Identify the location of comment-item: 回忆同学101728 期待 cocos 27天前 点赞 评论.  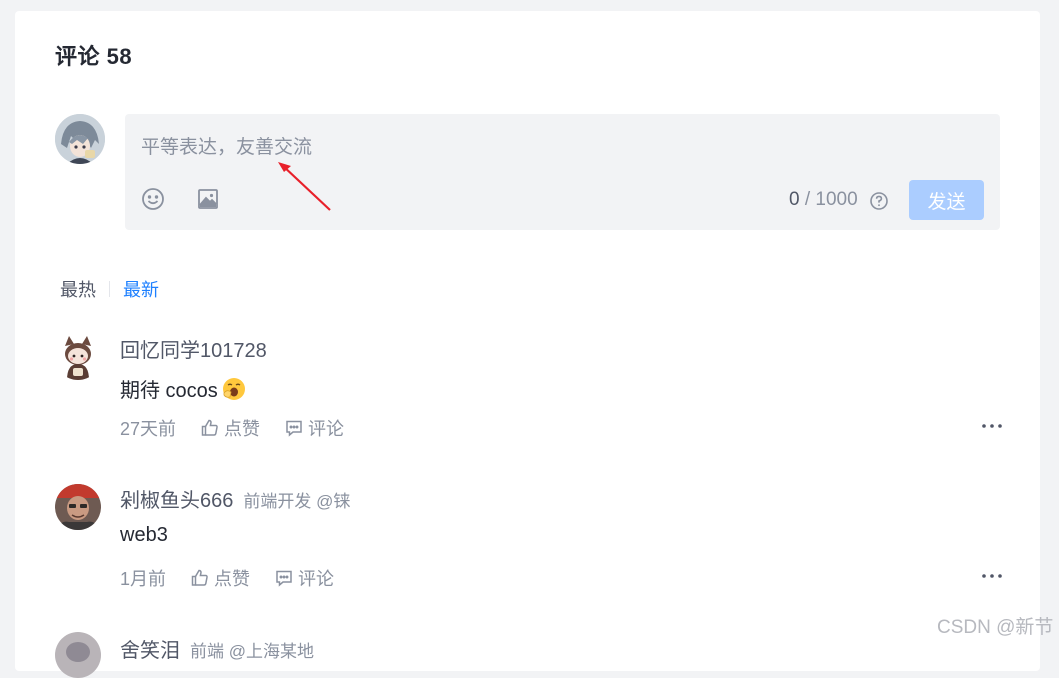
(530, 389).